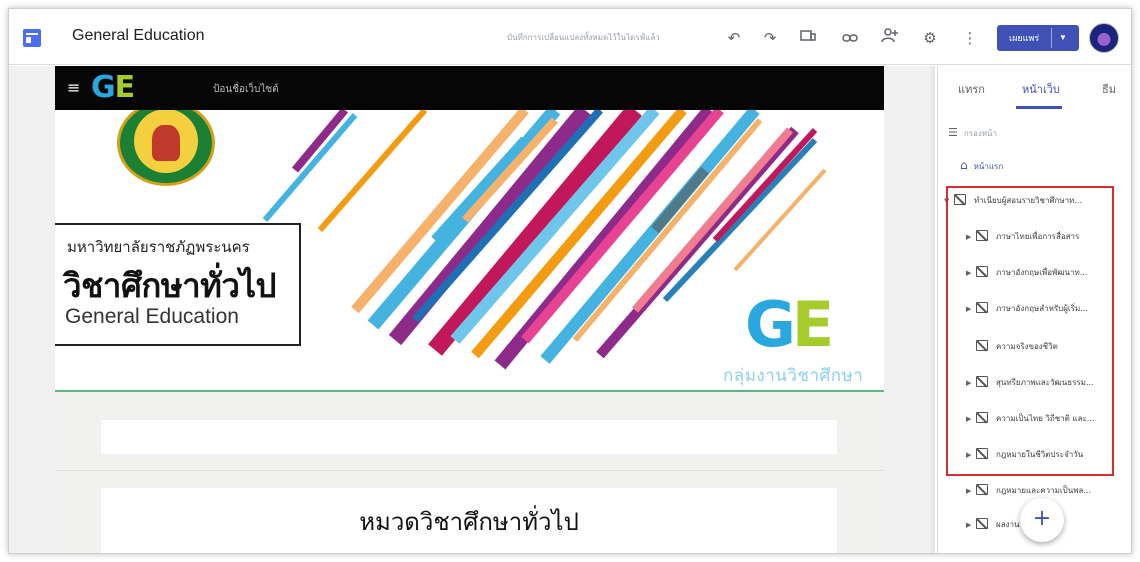 This screenshot has height=562, width=1140. What do you see at coordinates (734, 38) in the screenshot?
I see `undo-icon: ↶` at bounding box center [734, 38].